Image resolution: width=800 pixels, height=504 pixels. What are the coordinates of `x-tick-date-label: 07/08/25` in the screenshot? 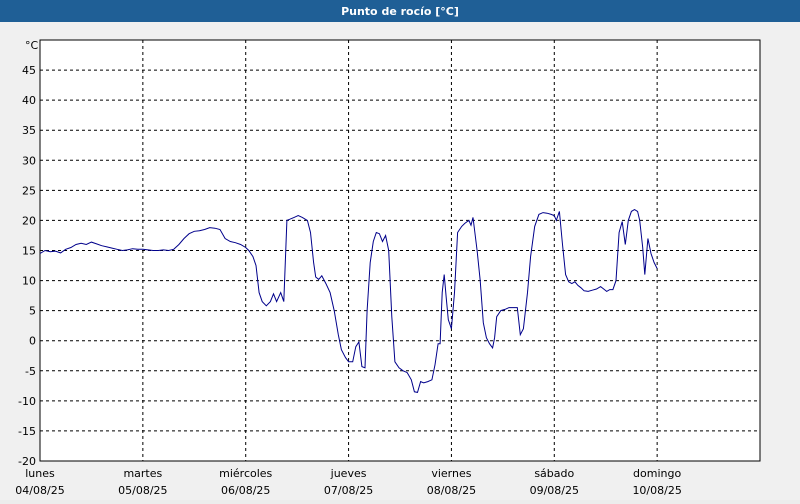 It's located at (348, 490).